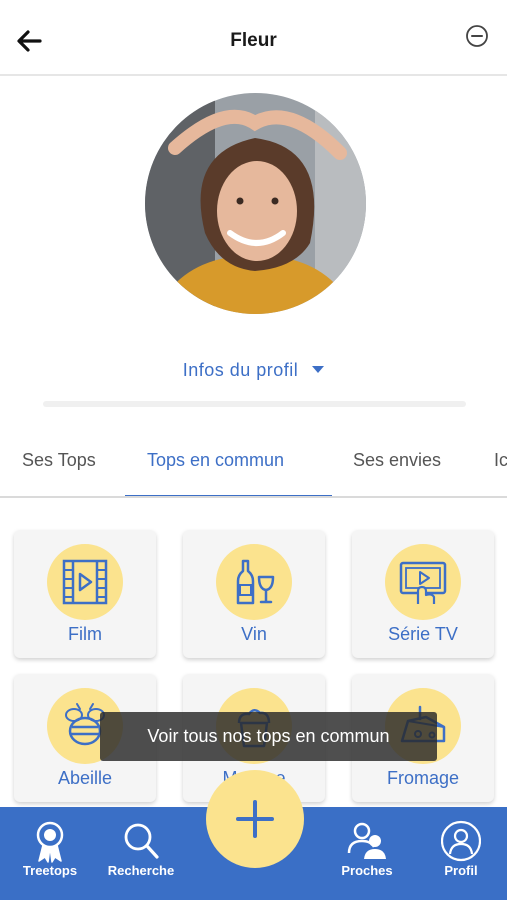  What do you see at coordinates (367, 870) in the screenshot?
I see `nav-label: Proches` at bounding box center [367, 870].